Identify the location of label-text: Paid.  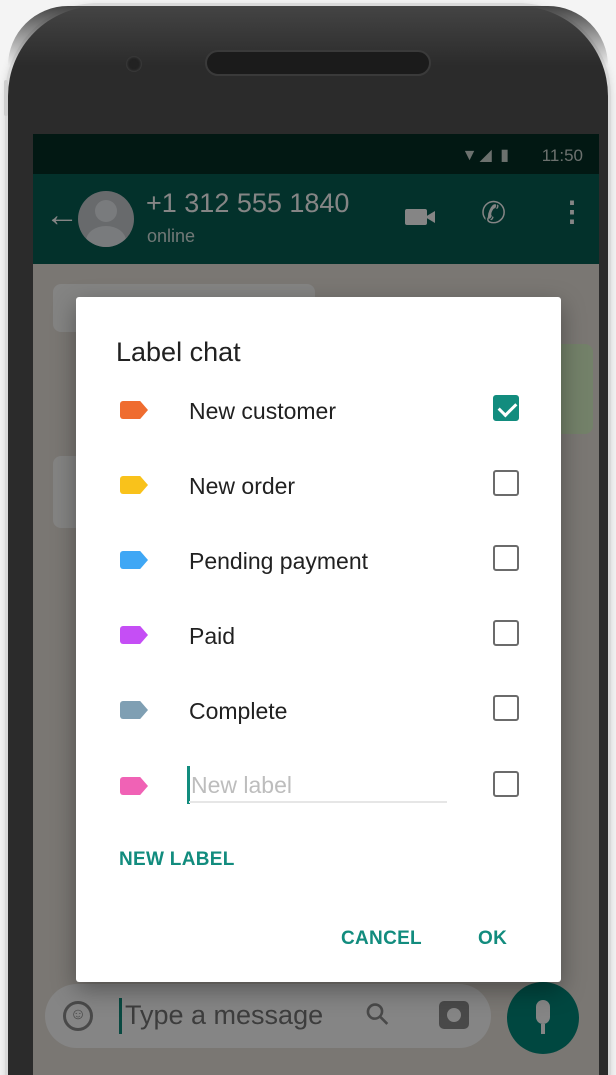
(212, 636).